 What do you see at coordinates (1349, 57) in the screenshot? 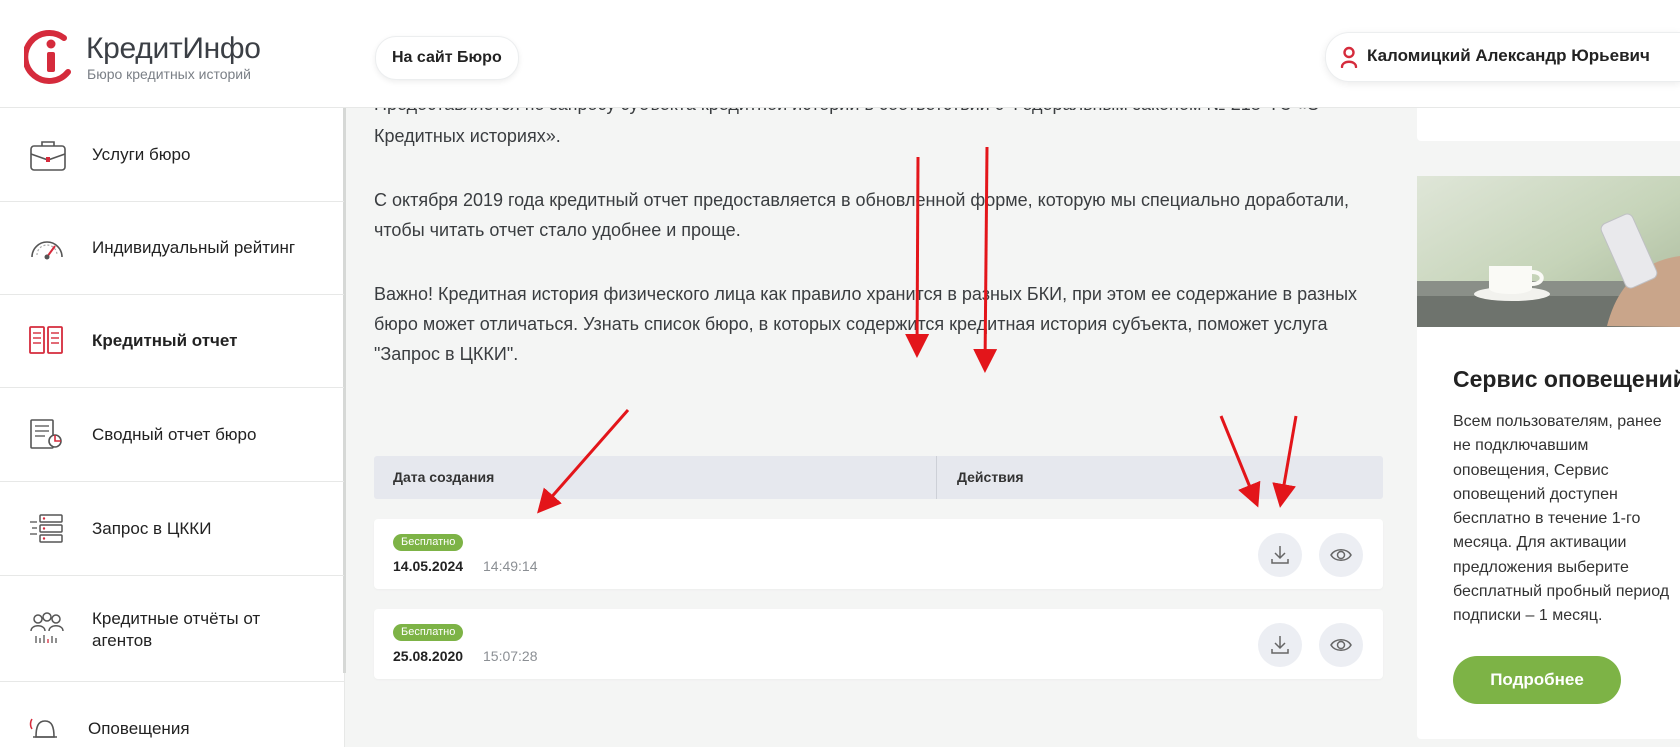
I see `user-icon` at bounding box center [1349, 57].